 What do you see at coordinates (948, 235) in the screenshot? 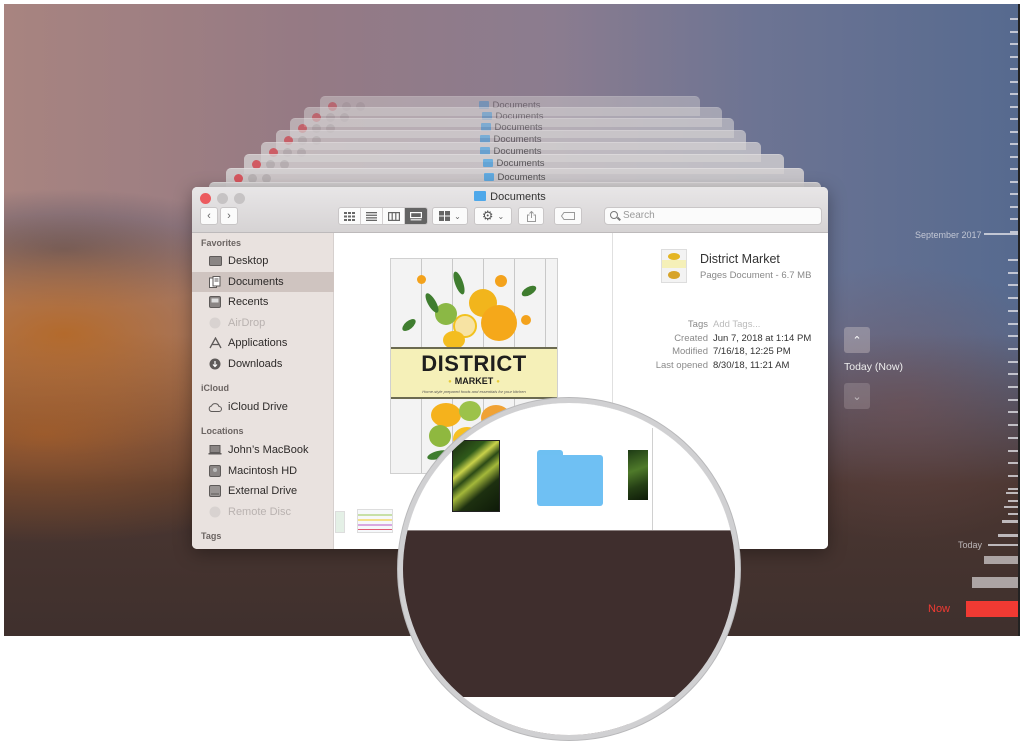
I see `timeline-label-september-2017: September 2017` at bounding box center [948, 235].